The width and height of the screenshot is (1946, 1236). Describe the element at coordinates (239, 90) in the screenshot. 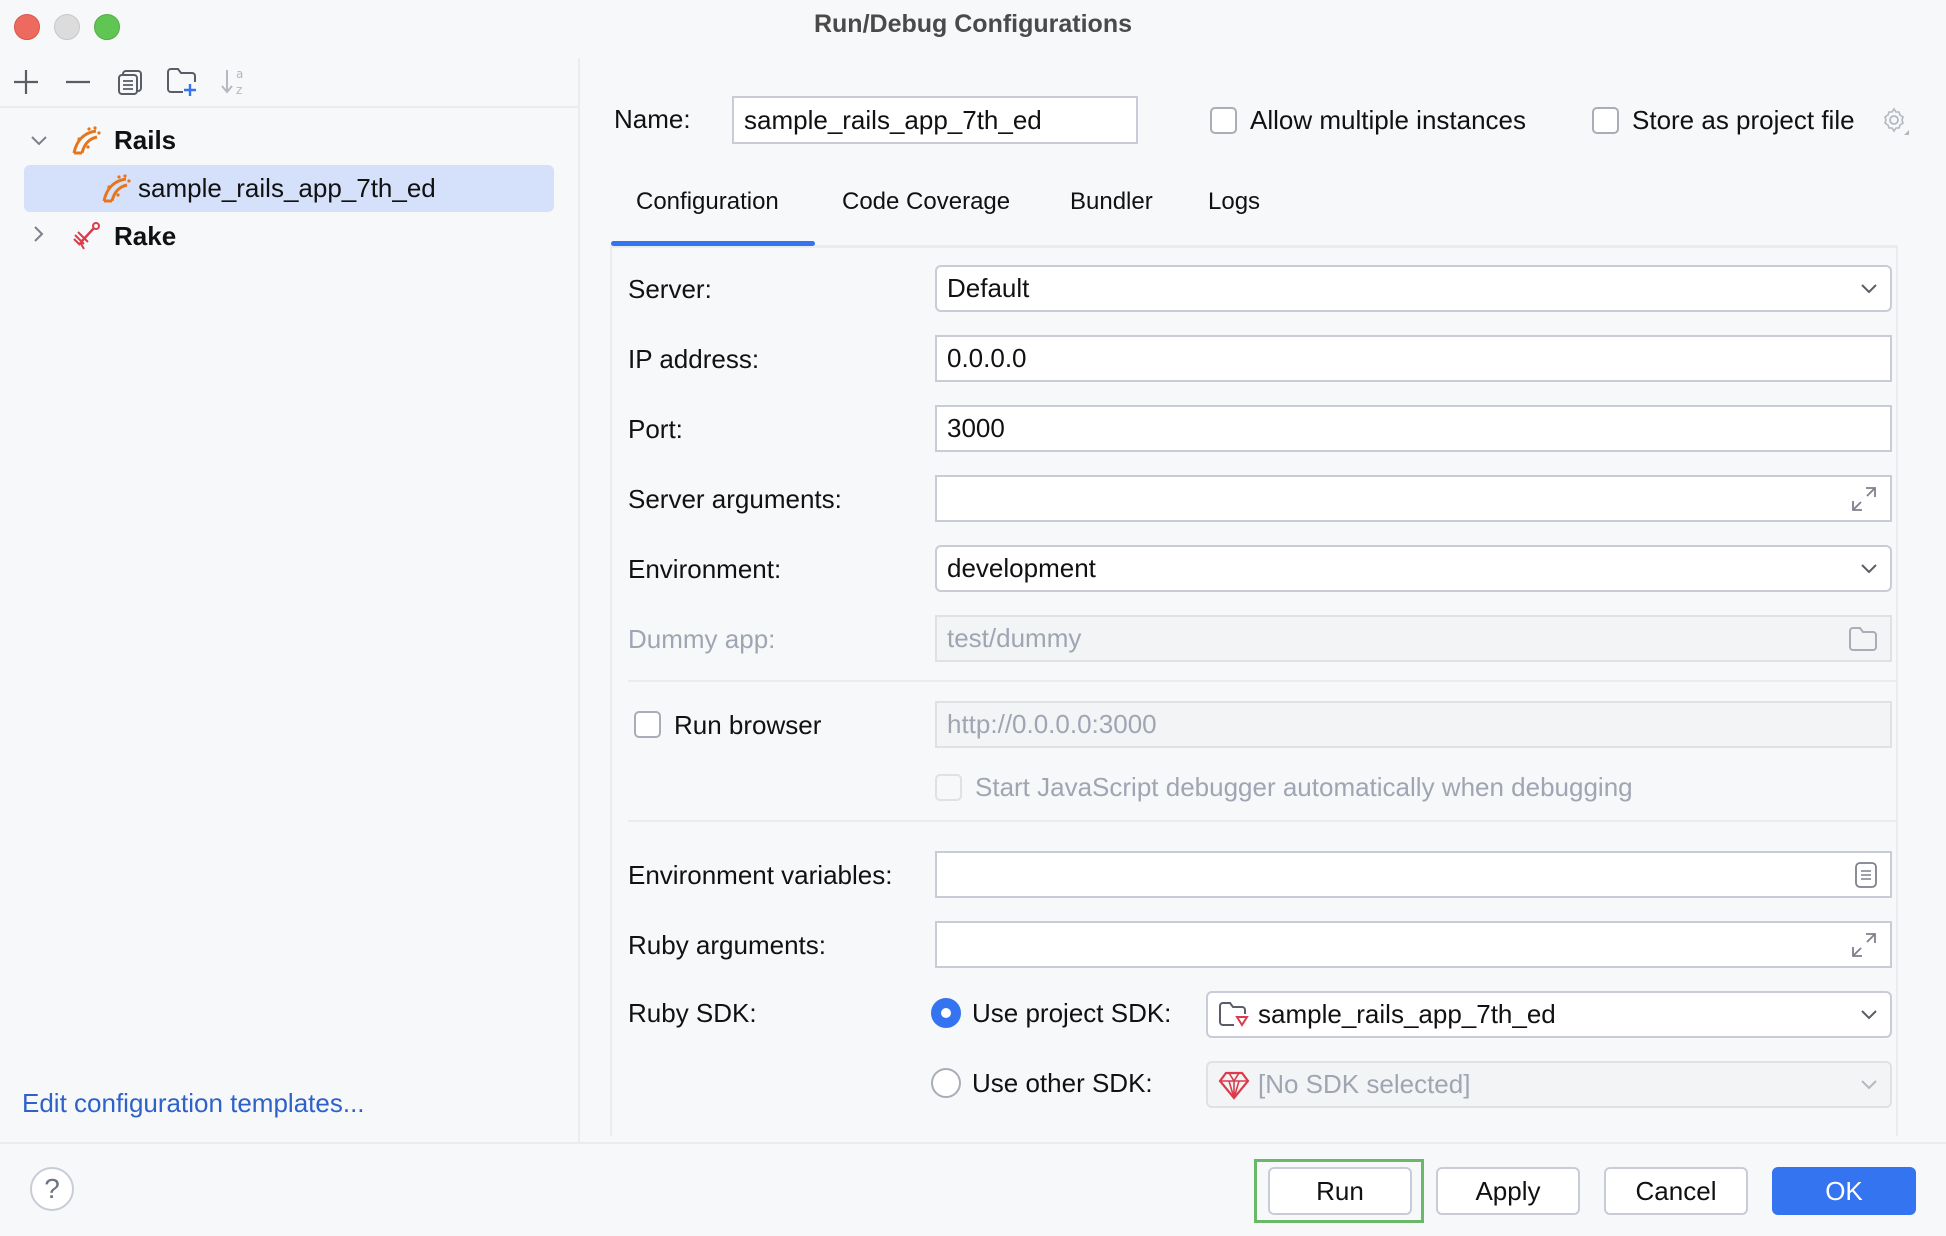

I see `svg-text: z` at that location.